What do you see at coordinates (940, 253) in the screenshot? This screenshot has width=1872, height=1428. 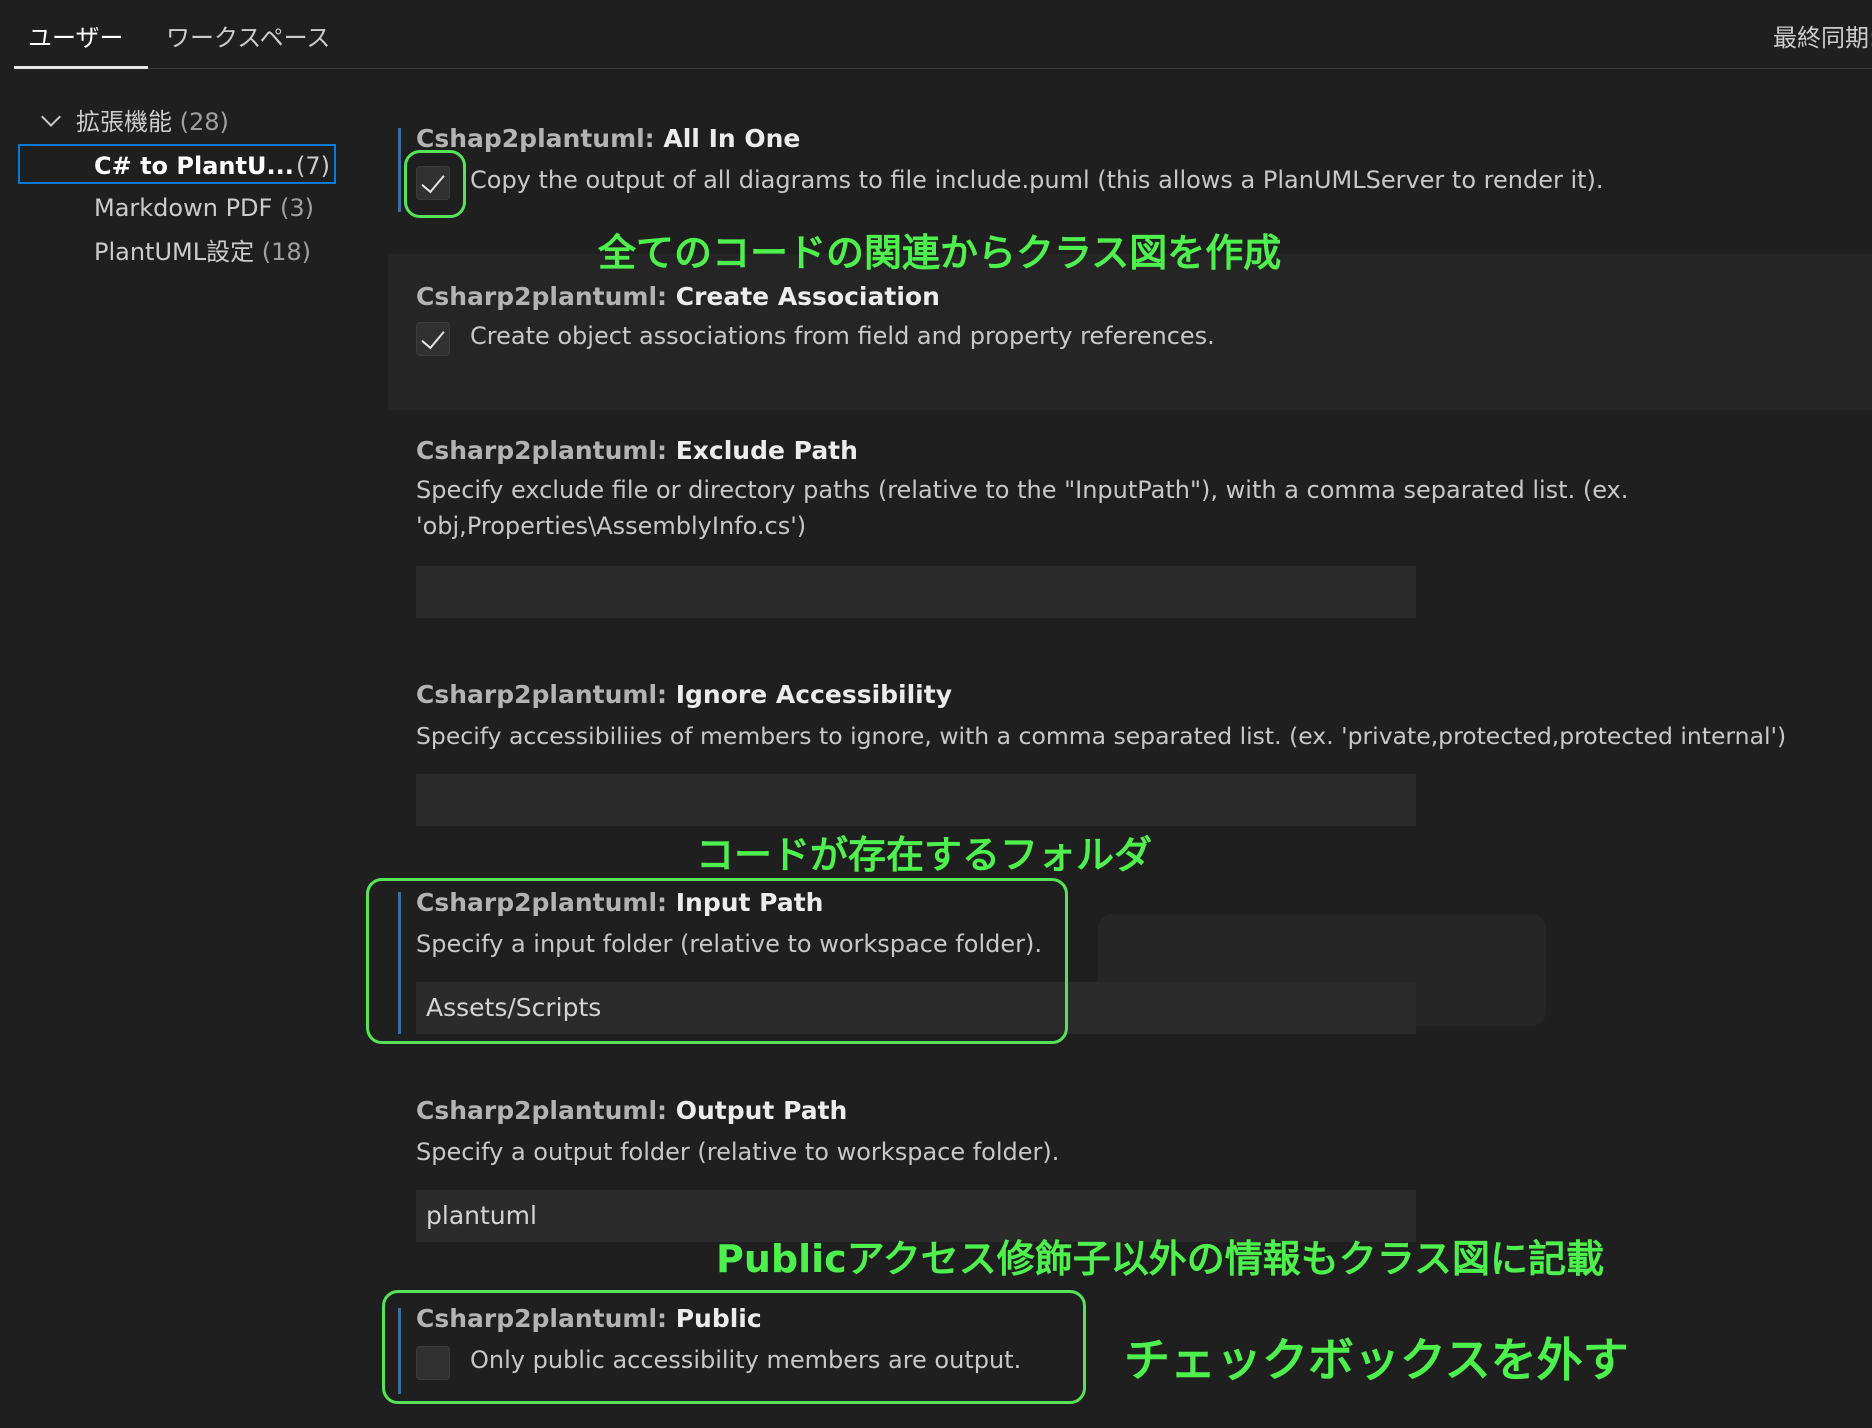 I see `annotation-all-in-one: 全てのコードの関連からクラス図を作成` at bounding box center [940, 253].